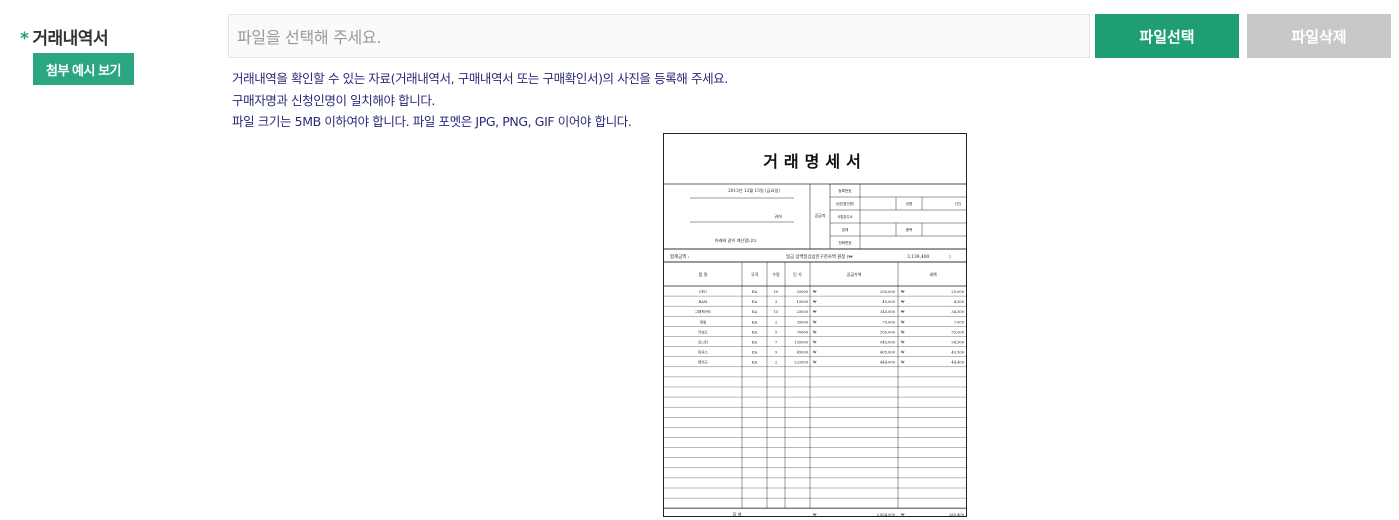 The height and width of the screenshot is (520, 1399). I want to click on item-name: 그래픽카드, so click(703, 311).